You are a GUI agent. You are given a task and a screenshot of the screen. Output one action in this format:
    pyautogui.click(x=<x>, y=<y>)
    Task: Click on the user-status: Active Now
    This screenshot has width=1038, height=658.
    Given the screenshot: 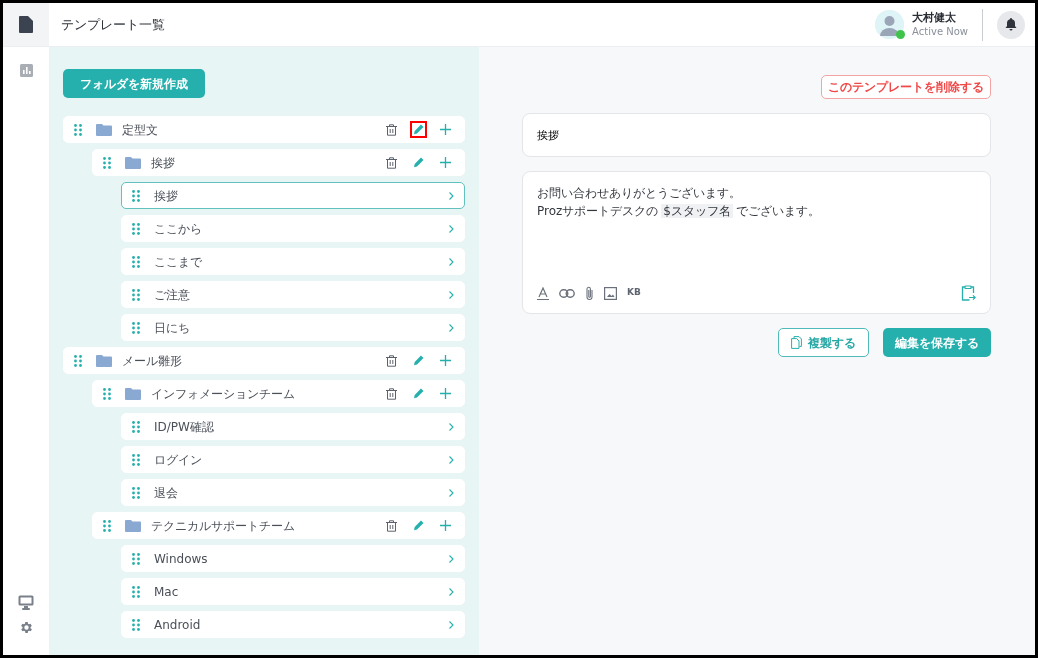 What is the action you would take?
    pyautogui.click(x=940, y=32)
    